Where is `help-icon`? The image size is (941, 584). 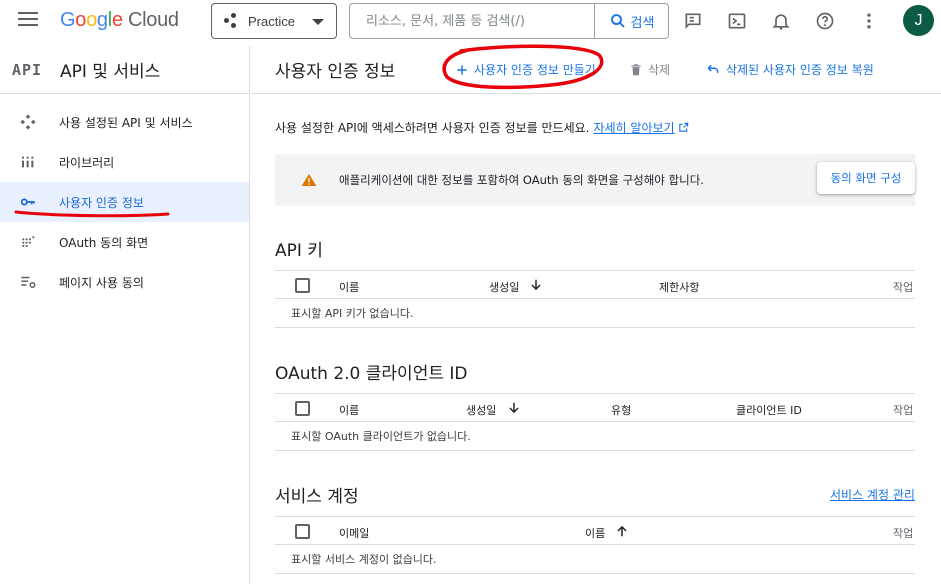
help-icon is located at coordinates (825, 21).